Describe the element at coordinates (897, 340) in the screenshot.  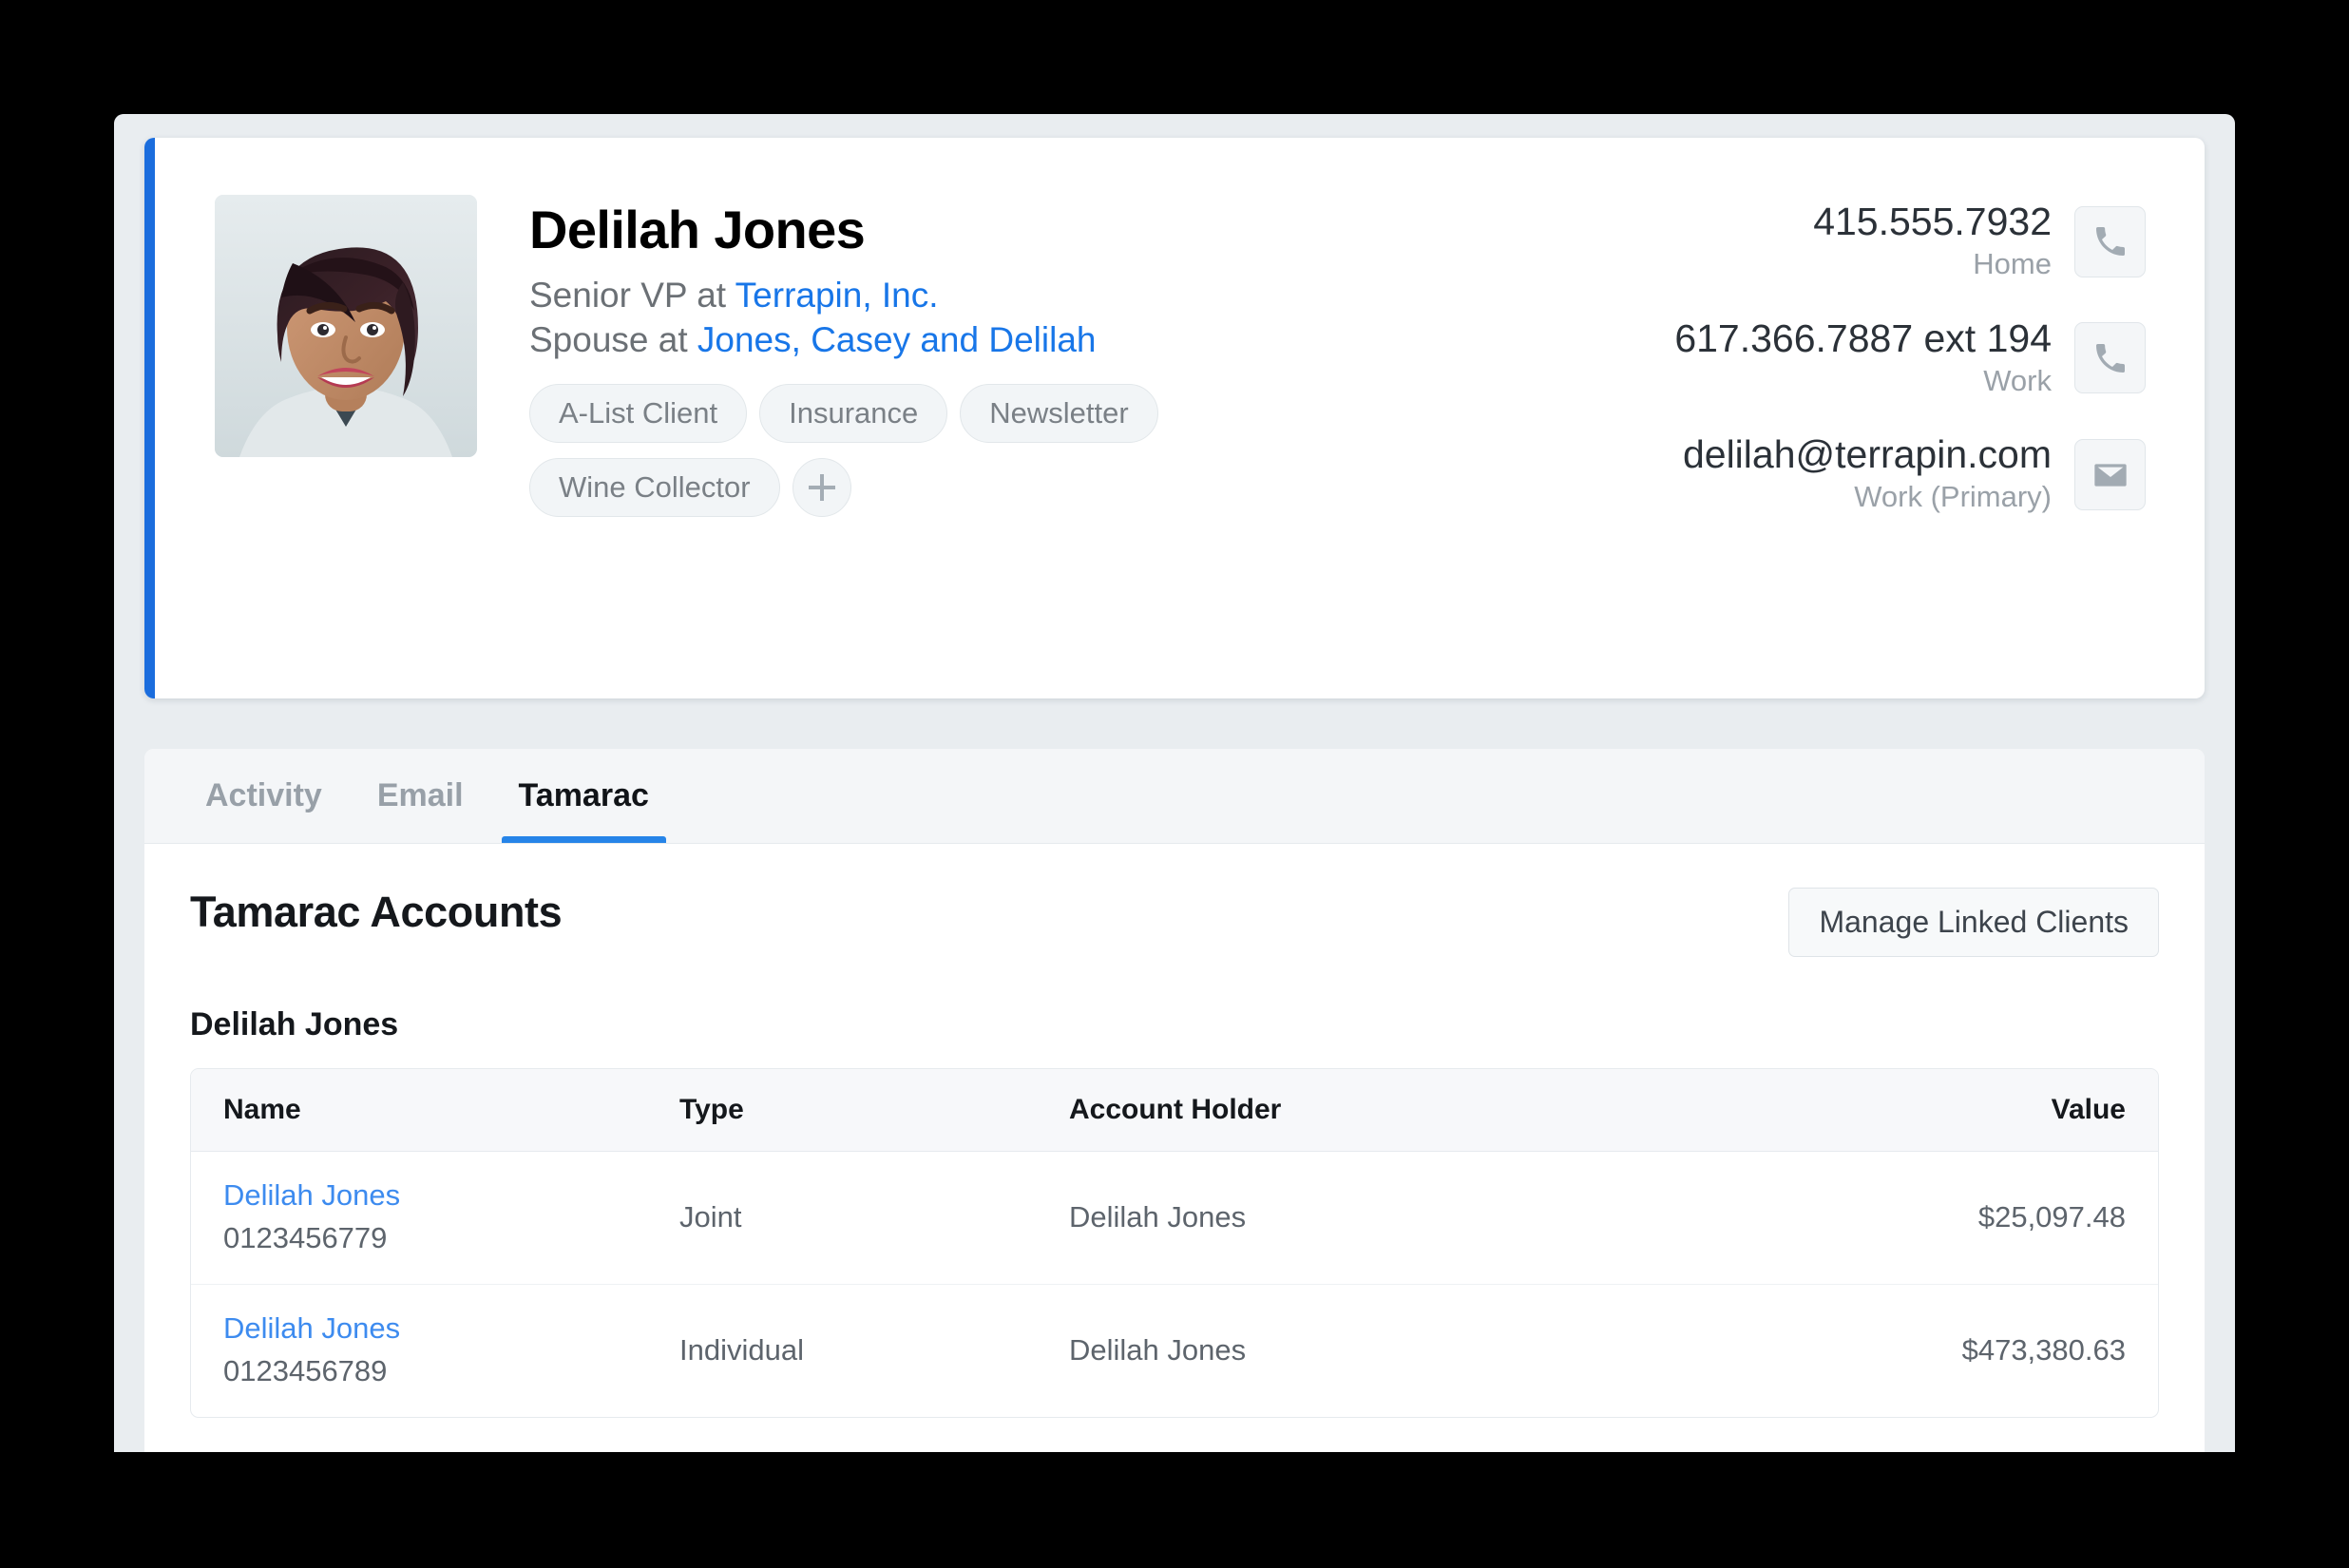
I see `company-link-jones-casey-delilah: Jones, Casey and Delilah` at that location.